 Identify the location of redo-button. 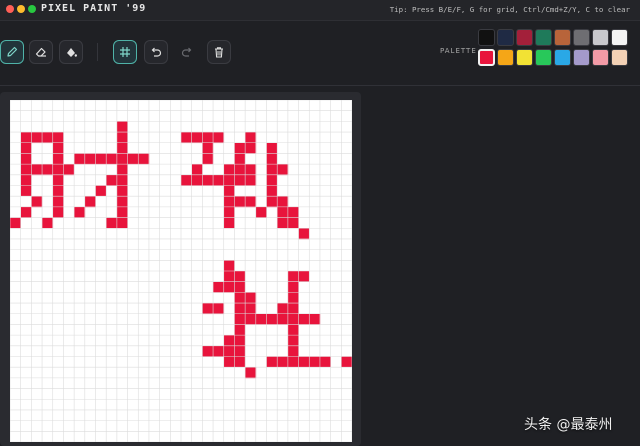
(187, 52).